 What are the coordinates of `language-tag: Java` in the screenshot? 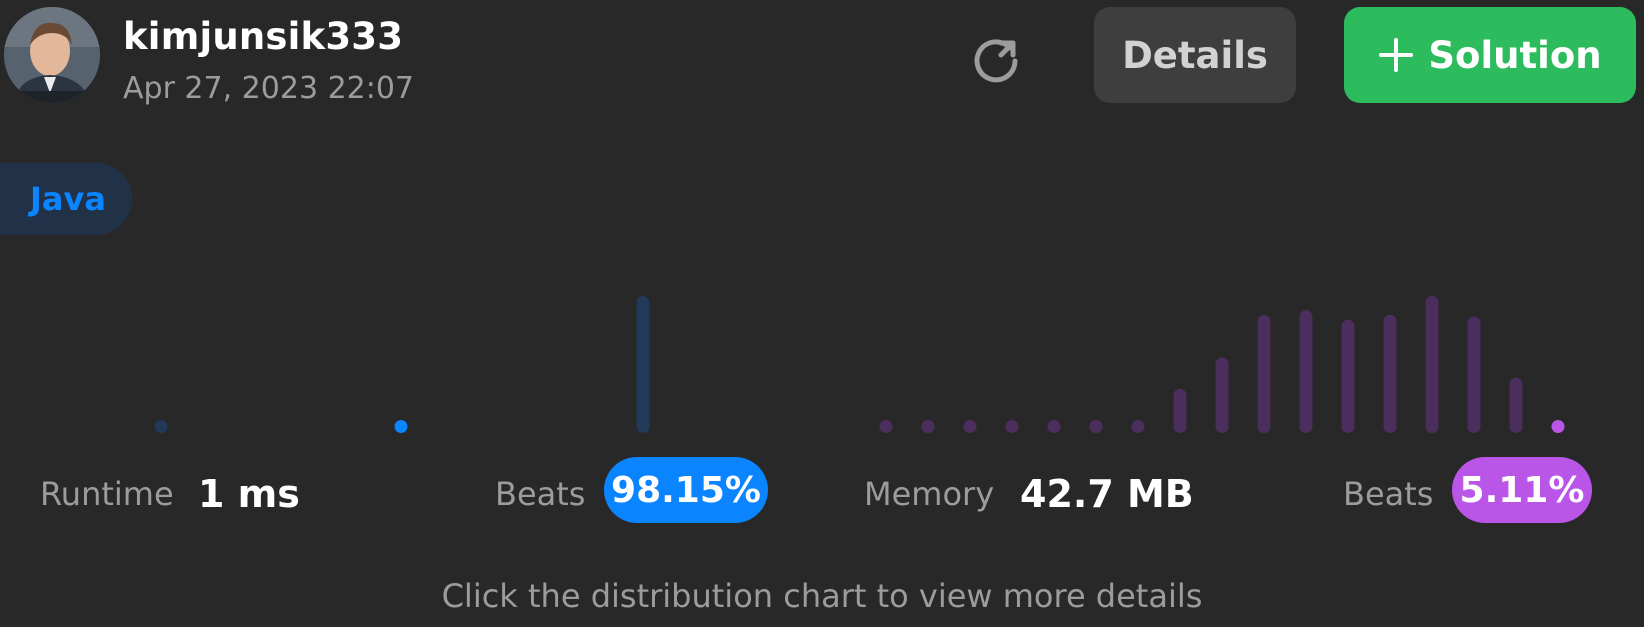 It's located at (66, 199).